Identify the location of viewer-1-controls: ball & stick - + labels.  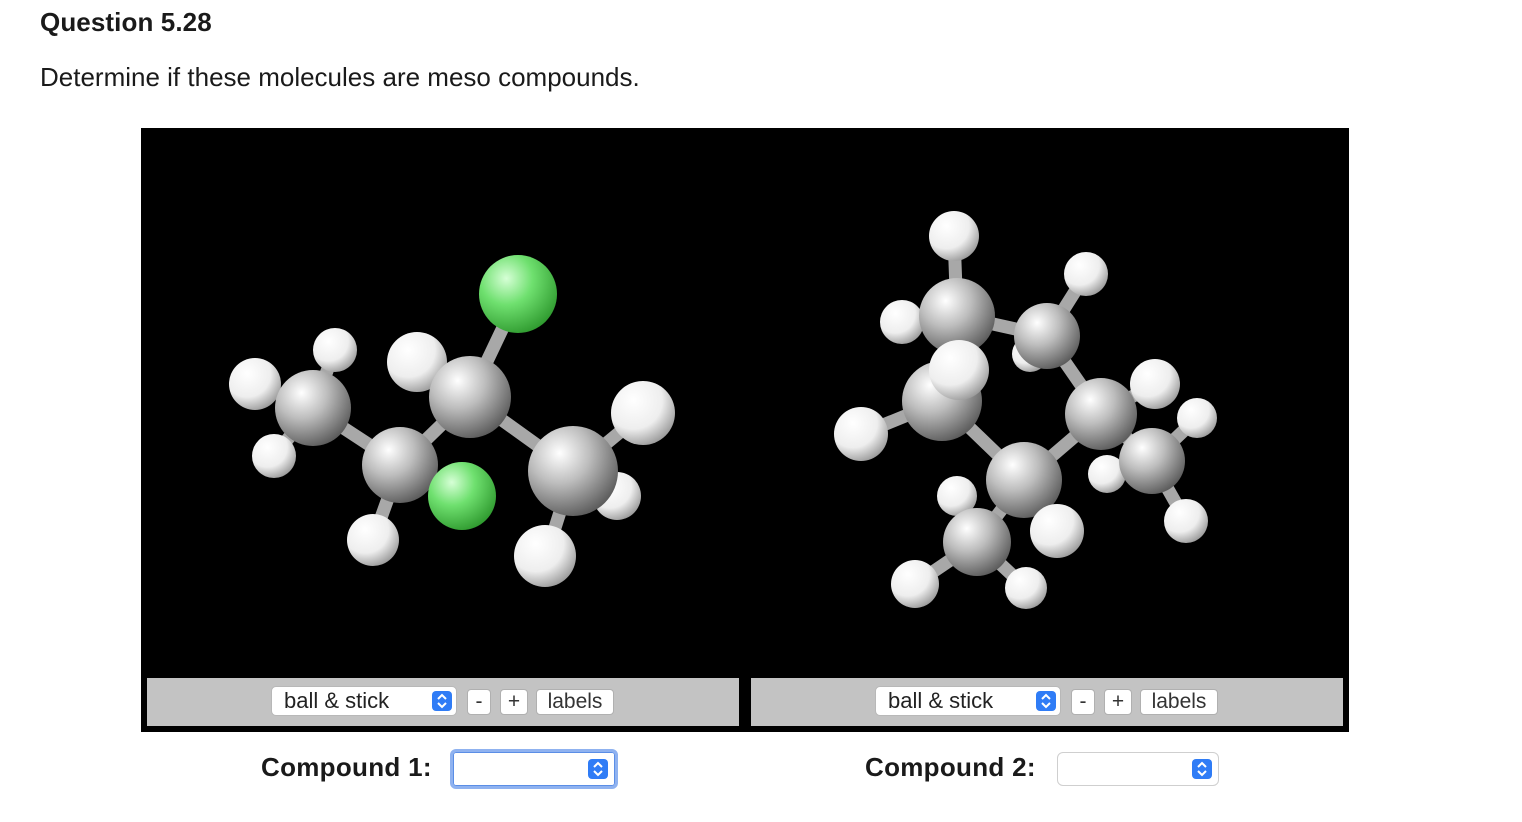
(443, 702).